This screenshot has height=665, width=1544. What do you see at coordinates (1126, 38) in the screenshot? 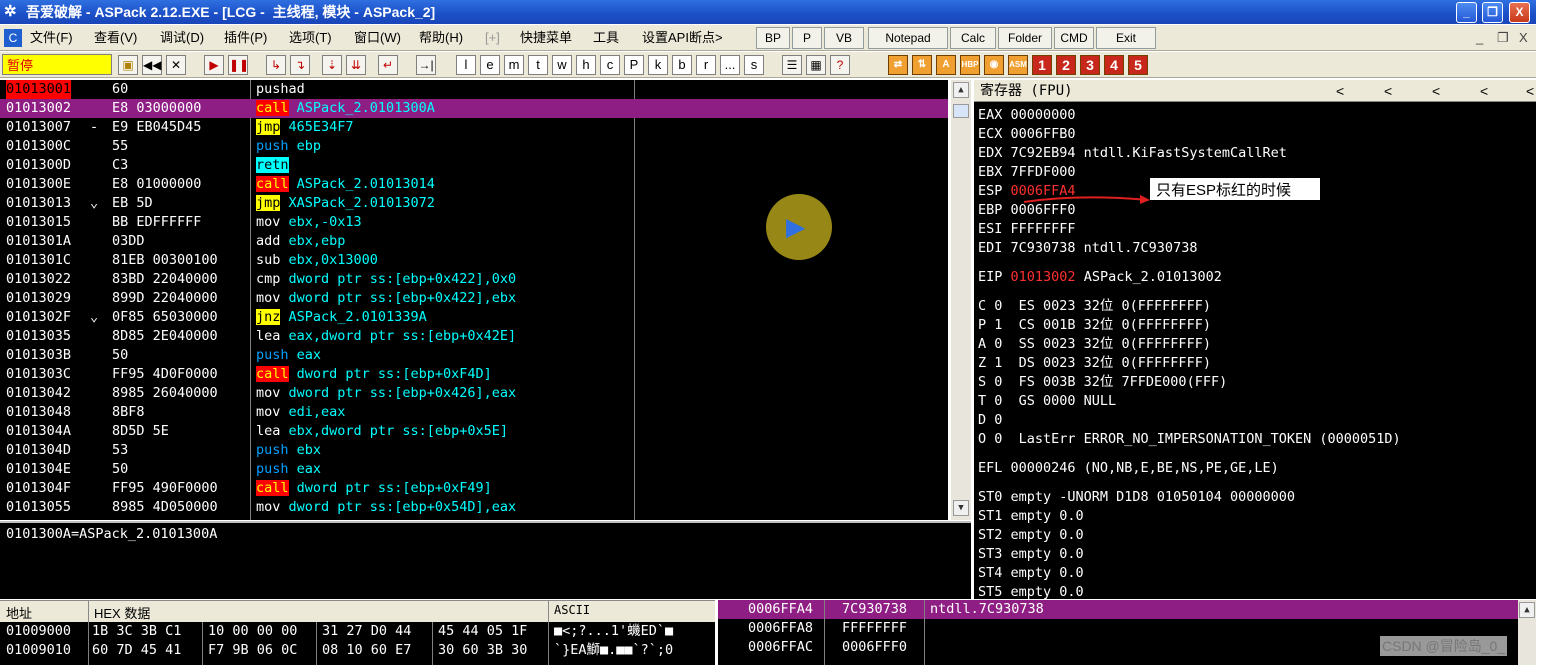
I see `exit-button: Exit` at bounding box center [1126, 38].